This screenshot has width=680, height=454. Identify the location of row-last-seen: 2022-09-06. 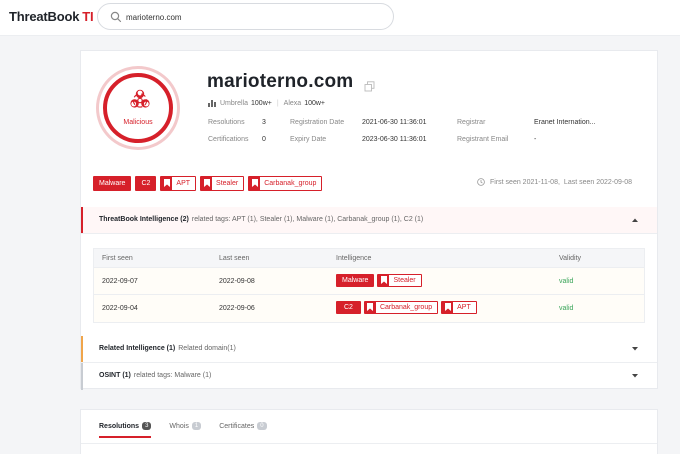
(237, 308).